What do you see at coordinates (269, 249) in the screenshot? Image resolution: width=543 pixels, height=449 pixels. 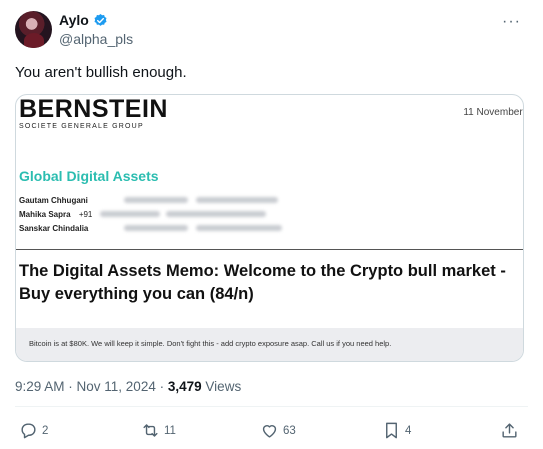 I see `divider` at bounding box center [269, 249].